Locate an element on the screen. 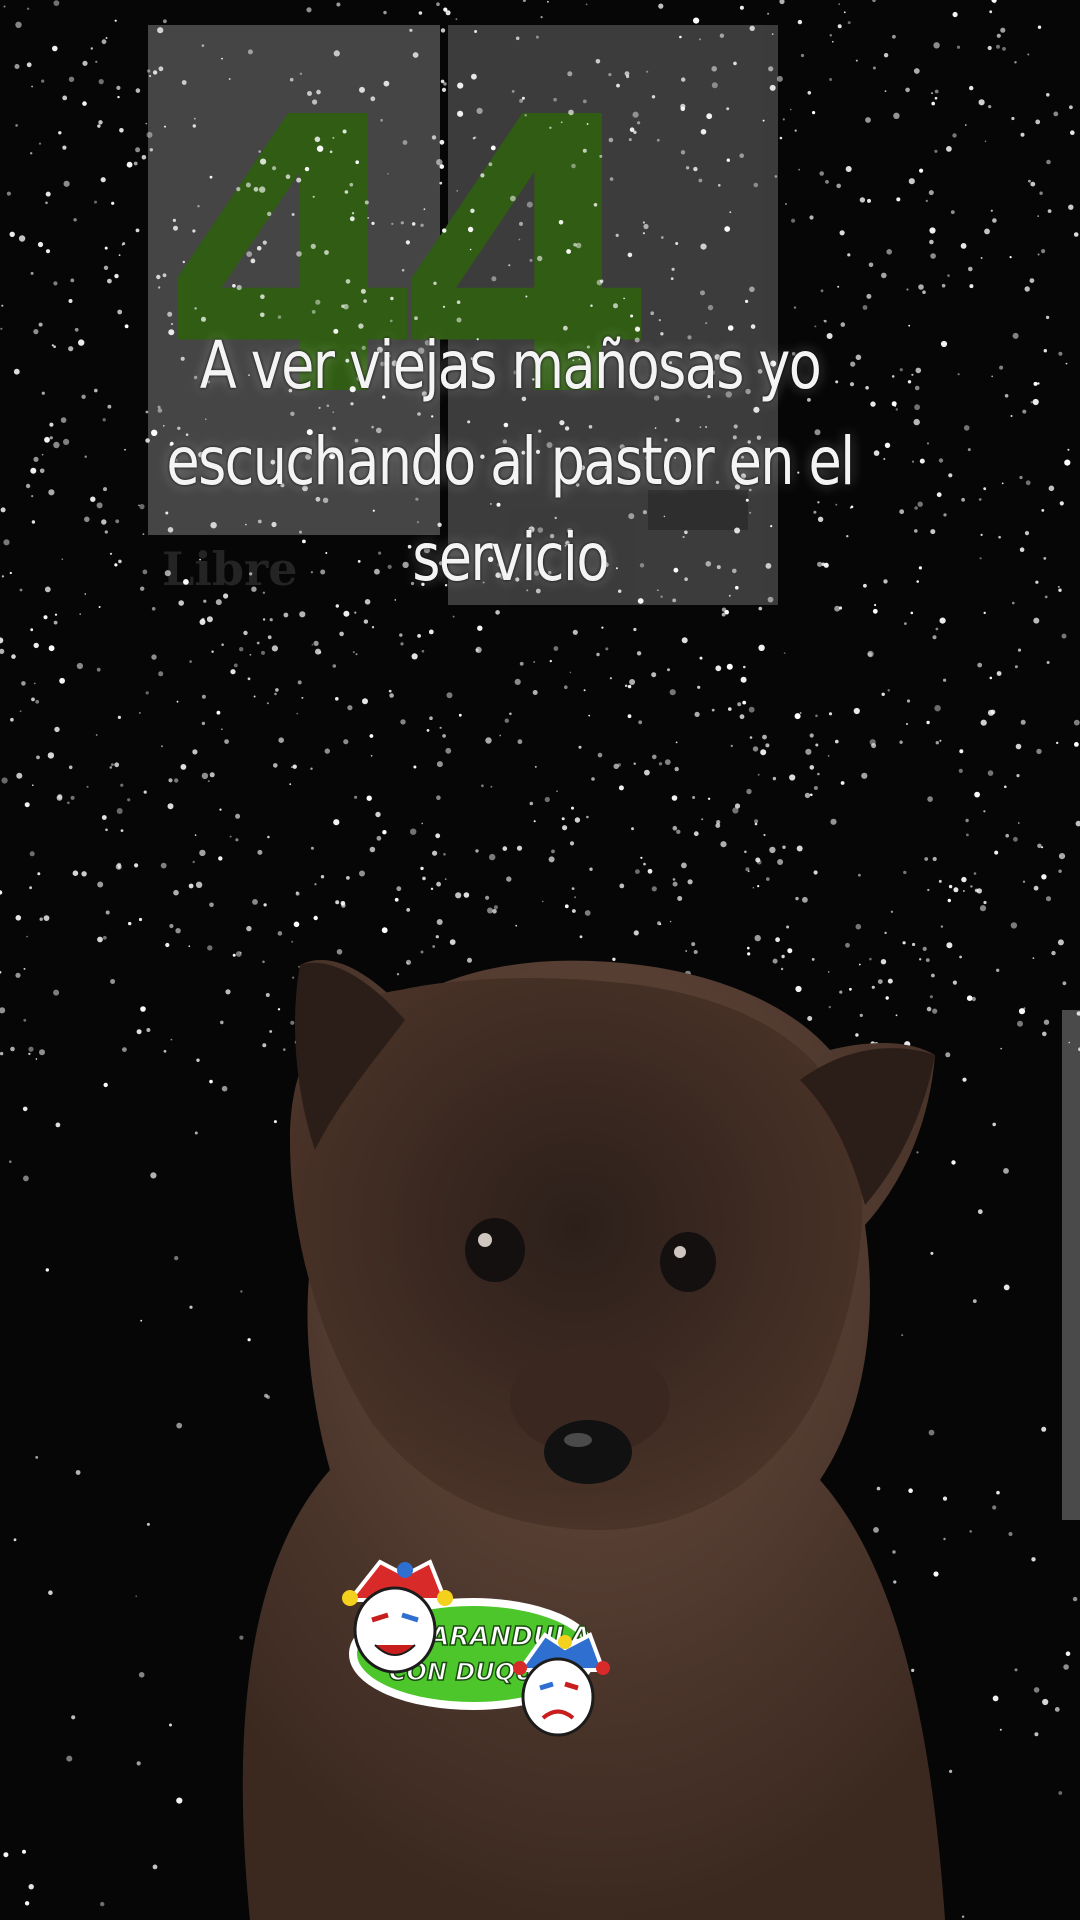 The image size is (1080, 1920). caption-line-2: escuchando al pastor en el is located at coordinates (510, 461).